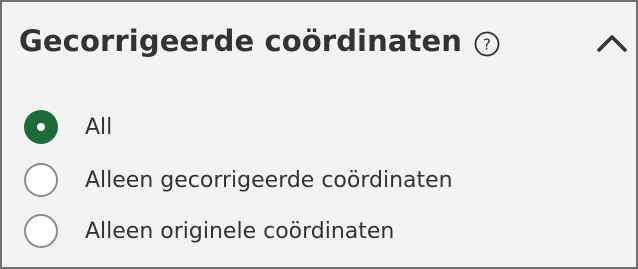  Describe the element at coordinates (240, 231) in the screenshot. I see `option-label-only-original: Alleen originele coördinaten` at that location.